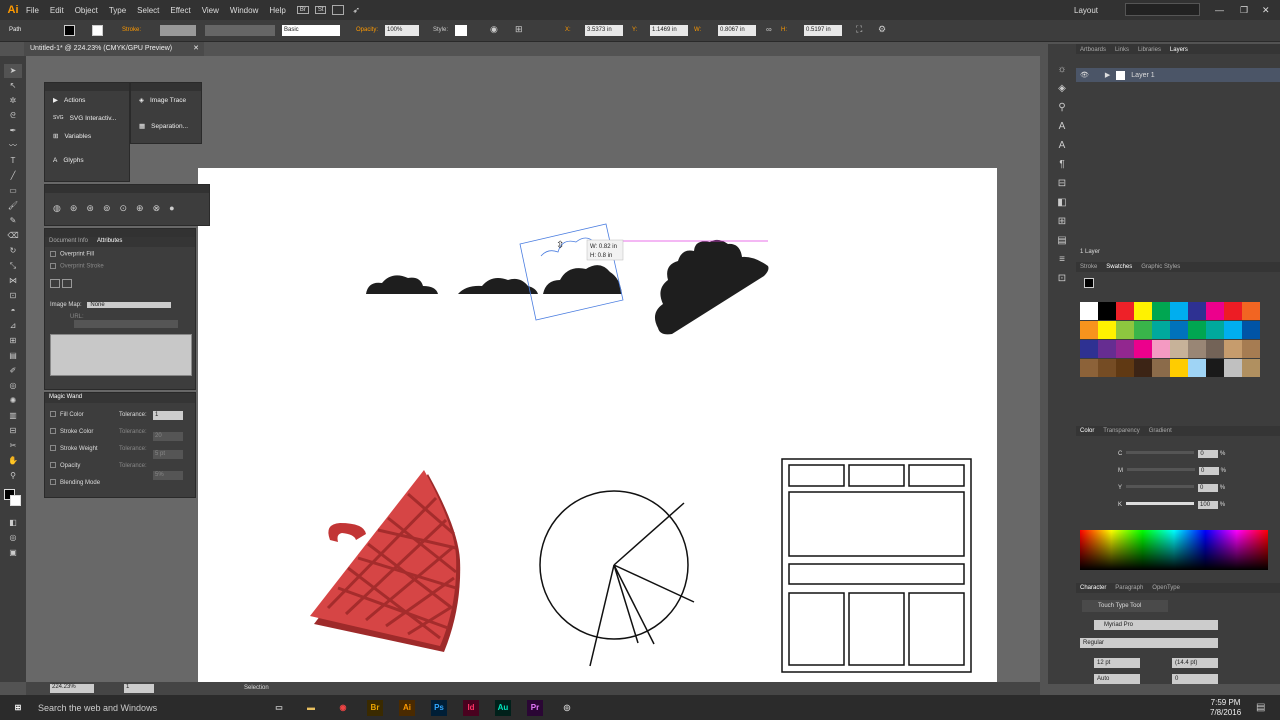 This screenshot has height=720, width=1280. Describe the element at coordinates (1161, 469) in the screenshot. I see `m-slider` at that location.